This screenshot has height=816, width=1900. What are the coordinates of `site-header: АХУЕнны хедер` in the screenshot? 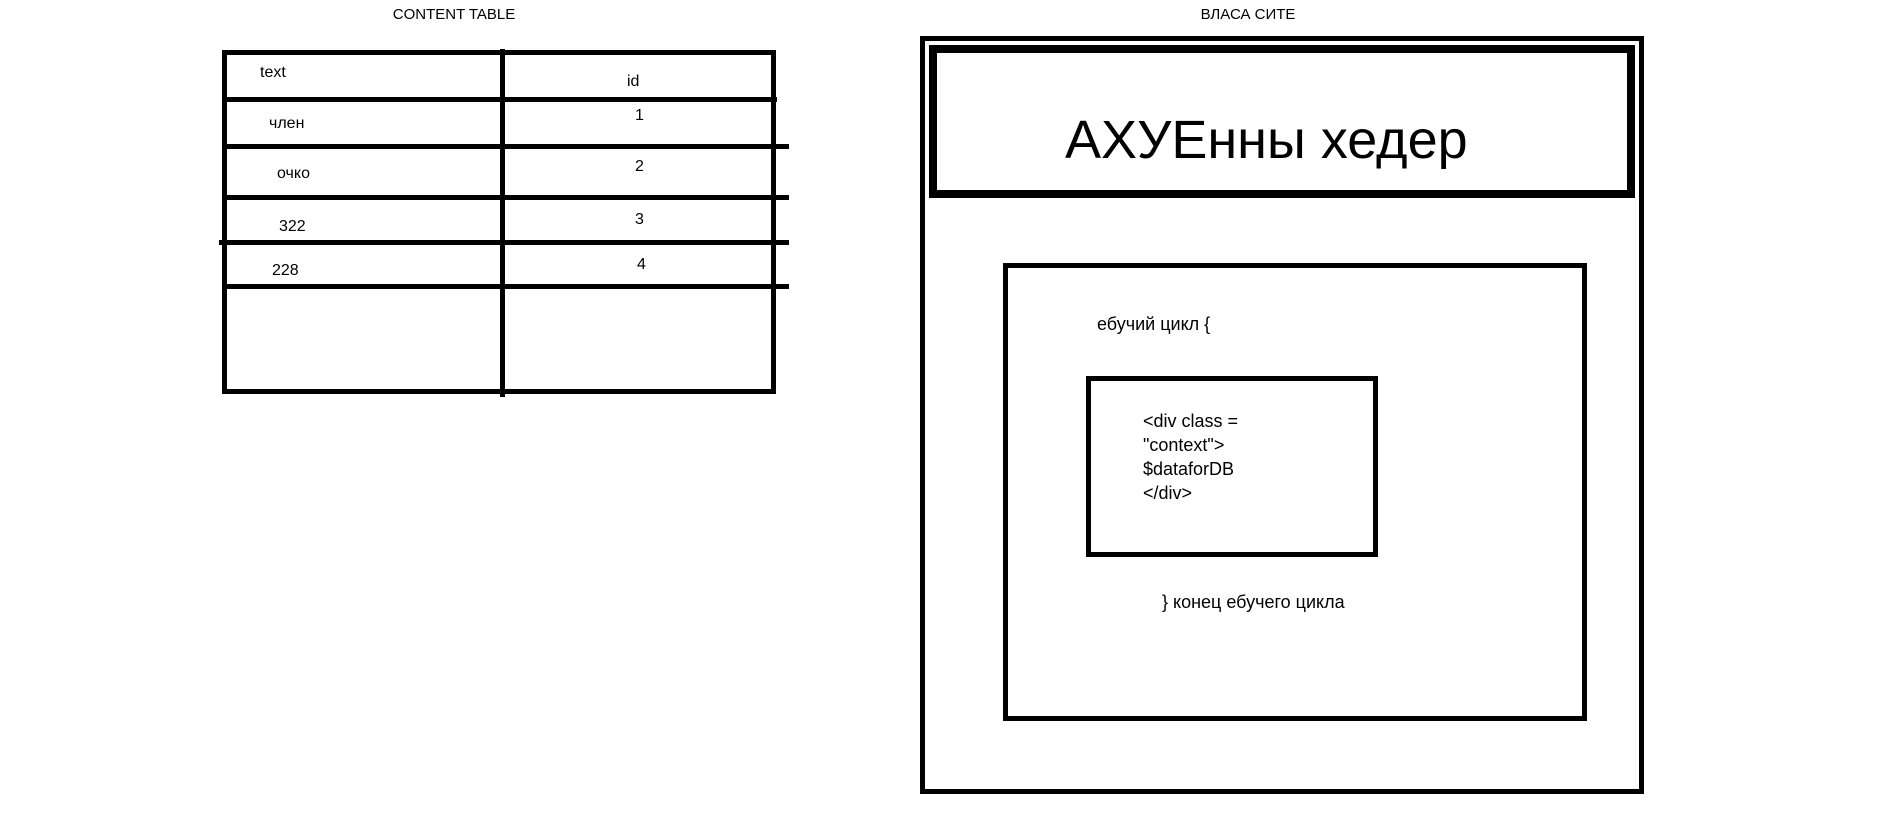 It's located at (1282, 121).